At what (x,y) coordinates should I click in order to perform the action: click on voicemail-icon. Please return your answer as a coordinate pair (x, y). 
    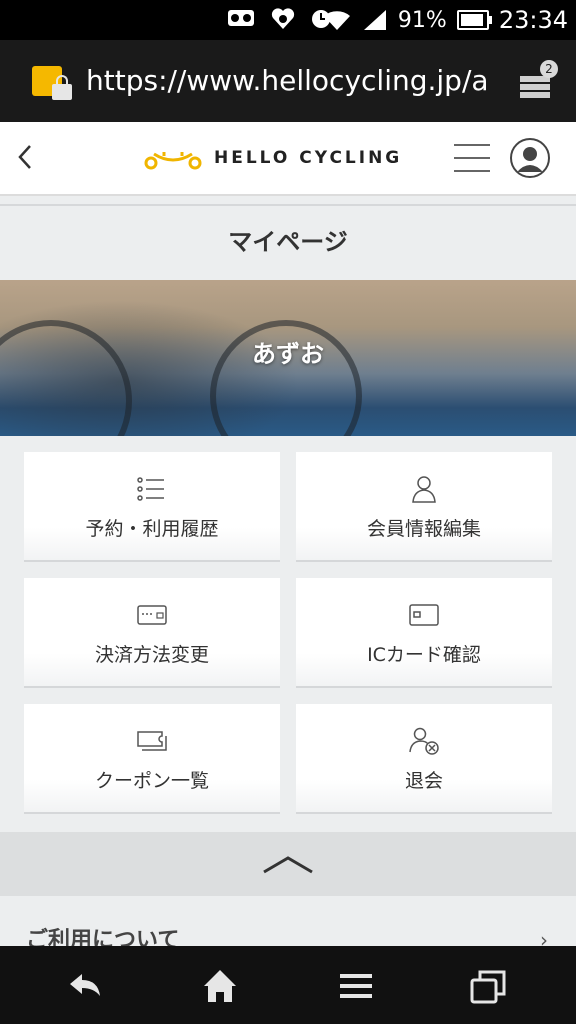
    Looking at the image, I should click on (241, 18).